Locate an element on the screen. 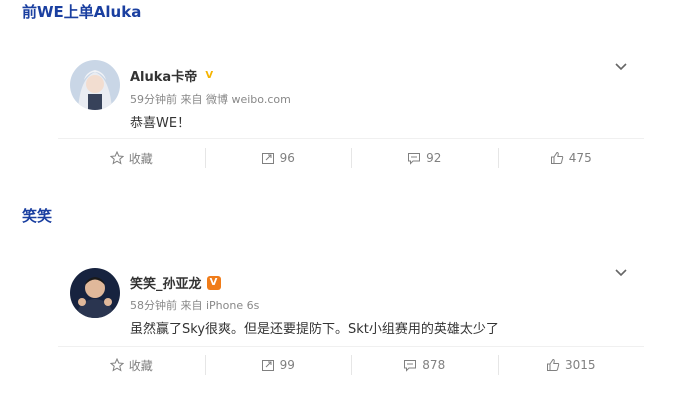 The image size is (674, 402). author-name: 笑笑_孙亚龙 V is located at coordinates (175, 282).